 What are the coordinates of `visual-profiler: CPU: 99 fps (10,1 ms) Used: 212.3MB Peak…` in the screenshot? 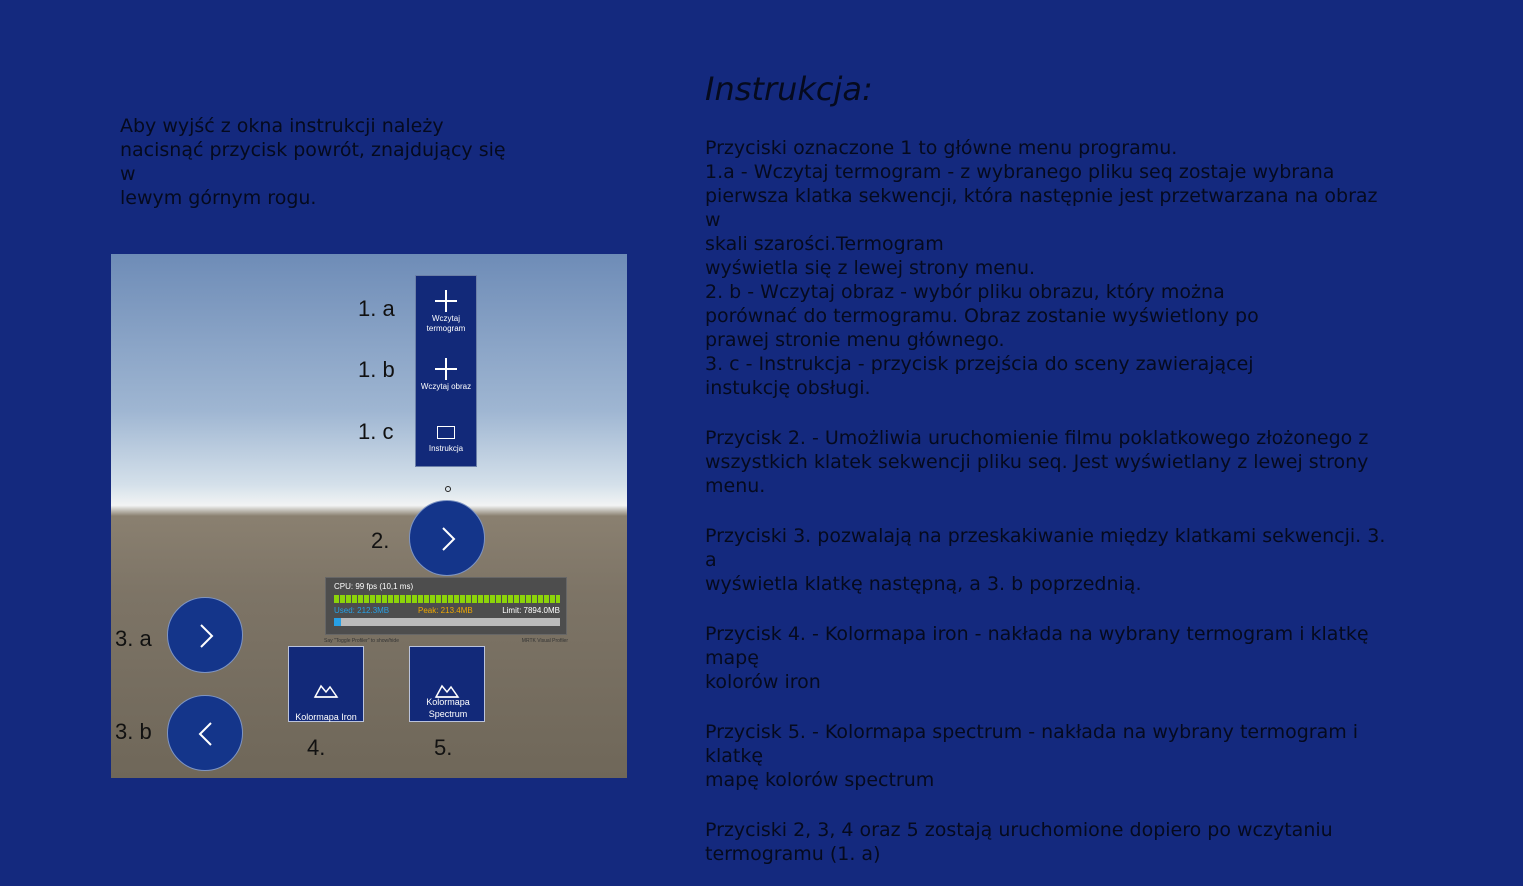 It's located at (446, 606).